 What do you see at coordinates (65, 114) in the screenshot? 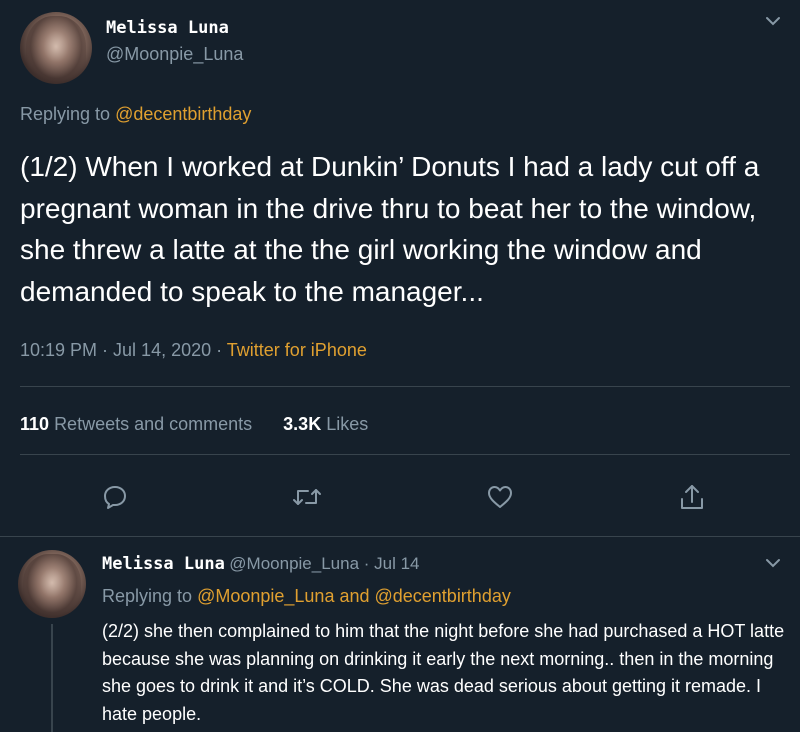
I see `replying-label: Replying to` at bounding box center [65, 114].